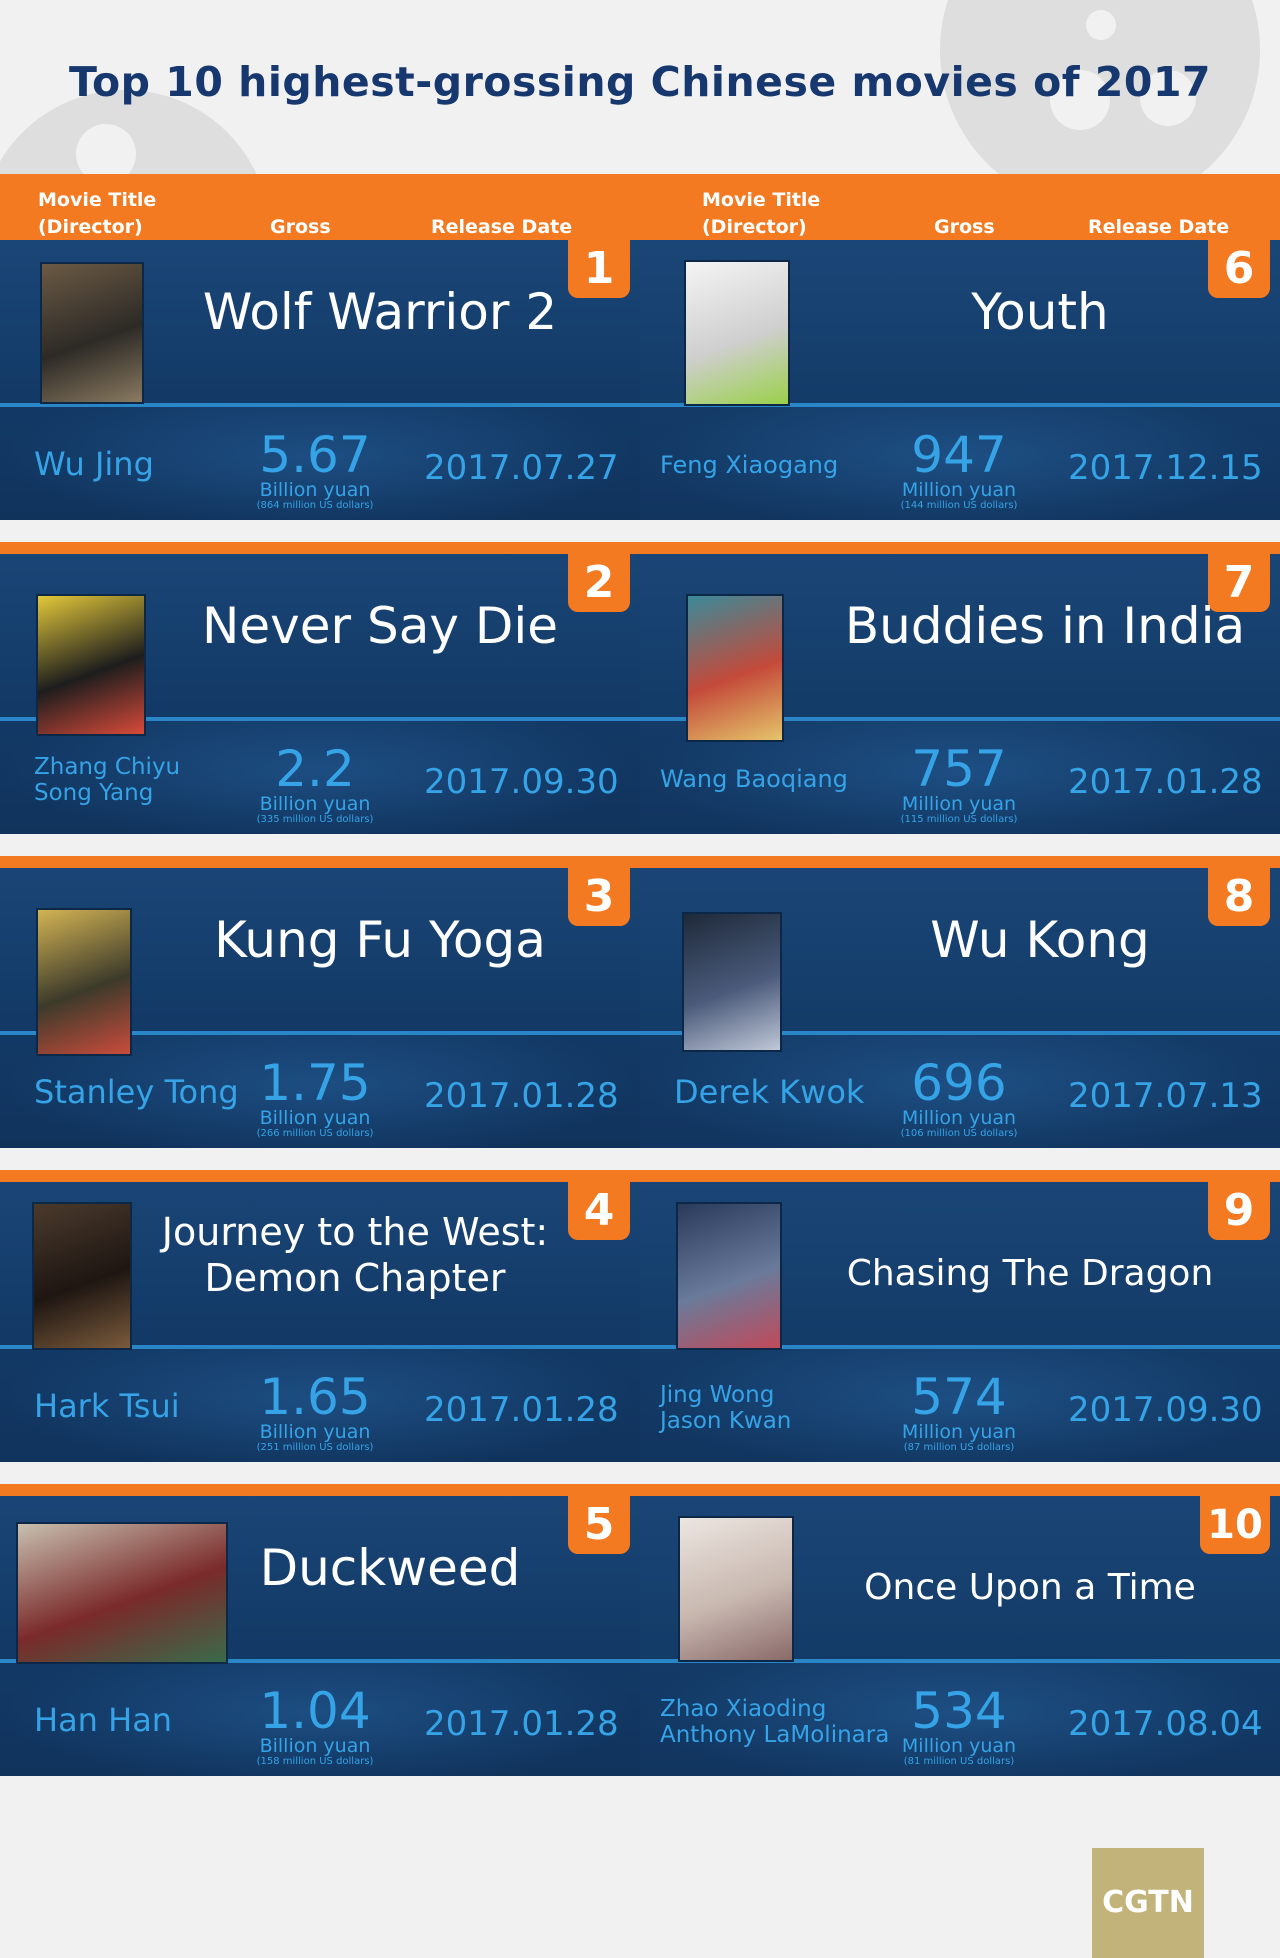 The width and height of the screenshot is (1280, 1958). I want to click on director-line: Jason Kwan, so click(726, 1421).